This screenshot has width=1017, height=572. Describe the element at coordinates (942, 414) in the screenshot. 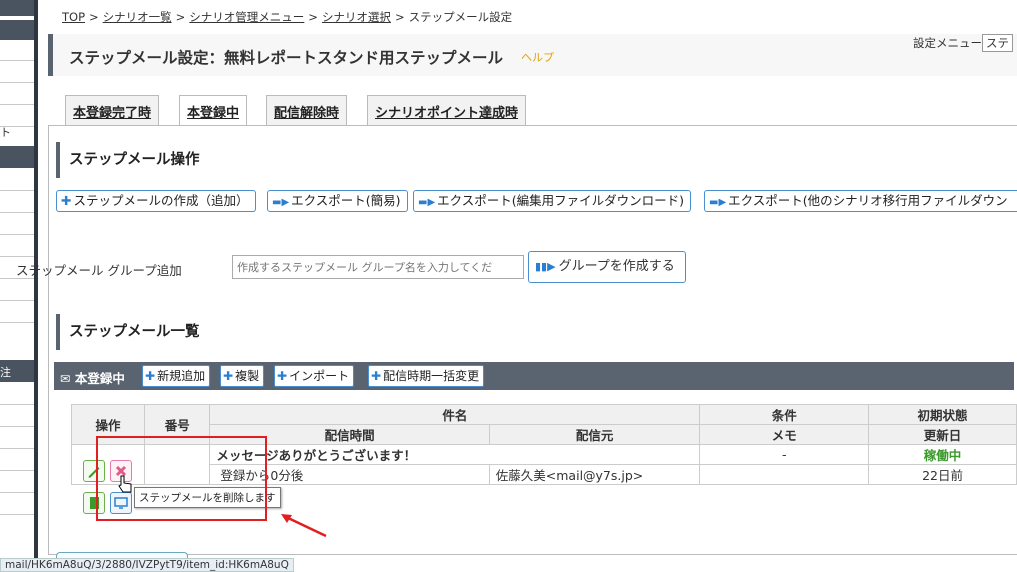

I see `header-initial-state: 初期状態` at that location.